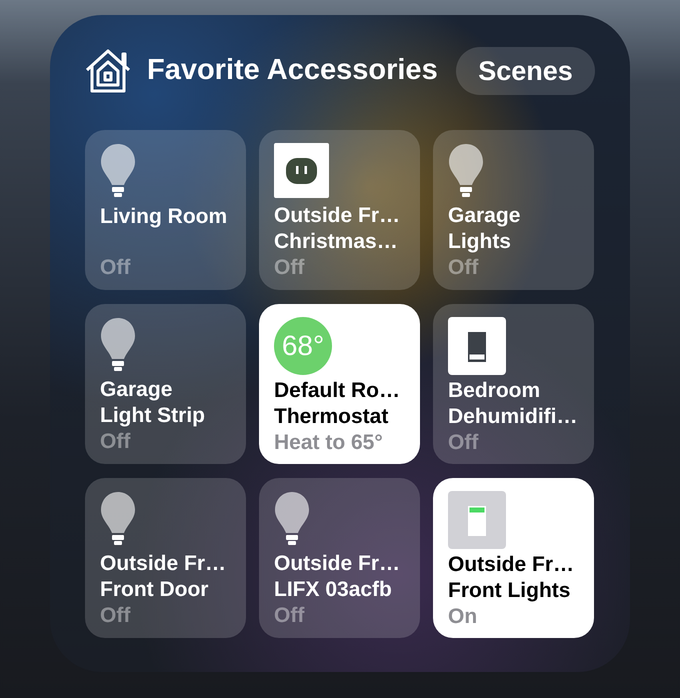 This screenshot has height=698, width=680. I want to click on accessory-tile: Living Room Off, so click(165, 210).